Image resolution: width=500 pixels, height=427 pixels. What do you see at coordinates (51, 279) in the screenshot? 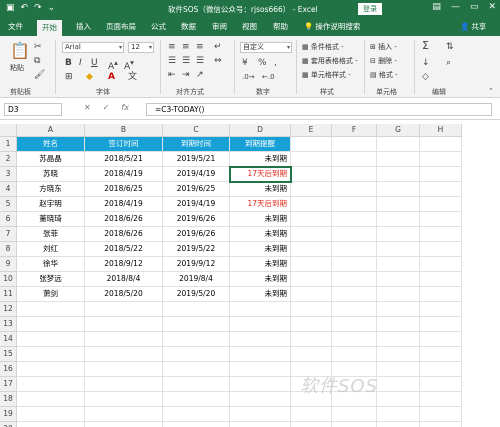
I see `cell-a10: 张梦远` at bounding box center [51, 279].